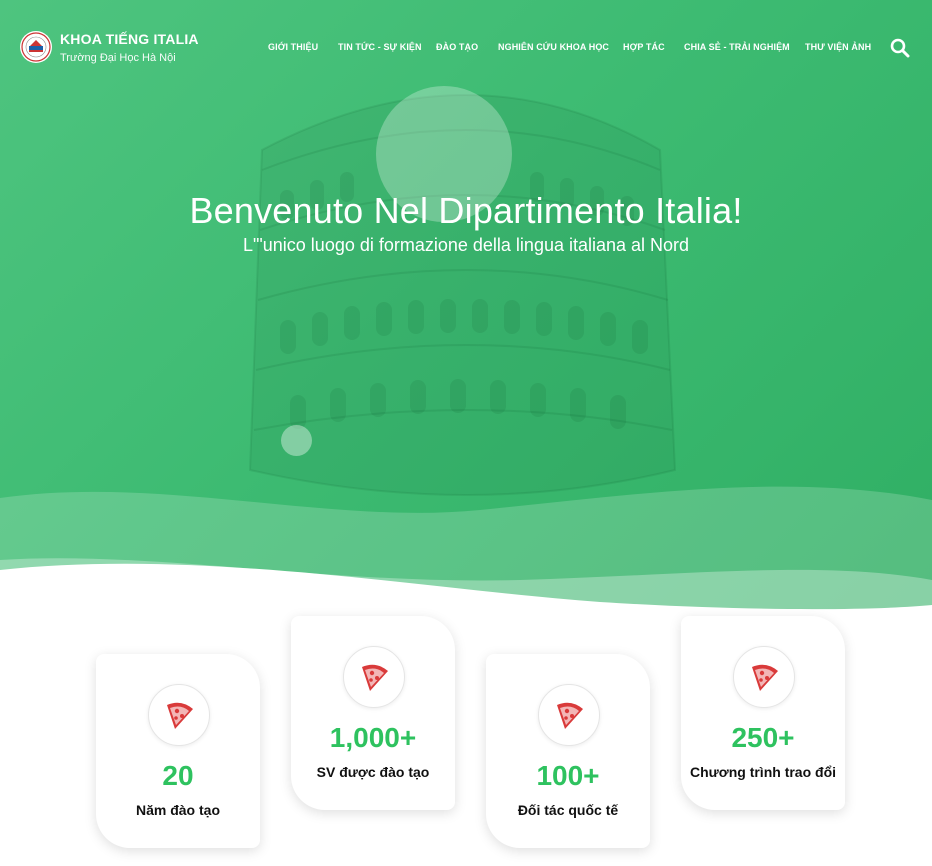 The image size is (932, 866). What do you see at coordinates (177, 810) in the screenshot?
I see `stat-label: Năm đào tạo` at bounding box center [177, 810].